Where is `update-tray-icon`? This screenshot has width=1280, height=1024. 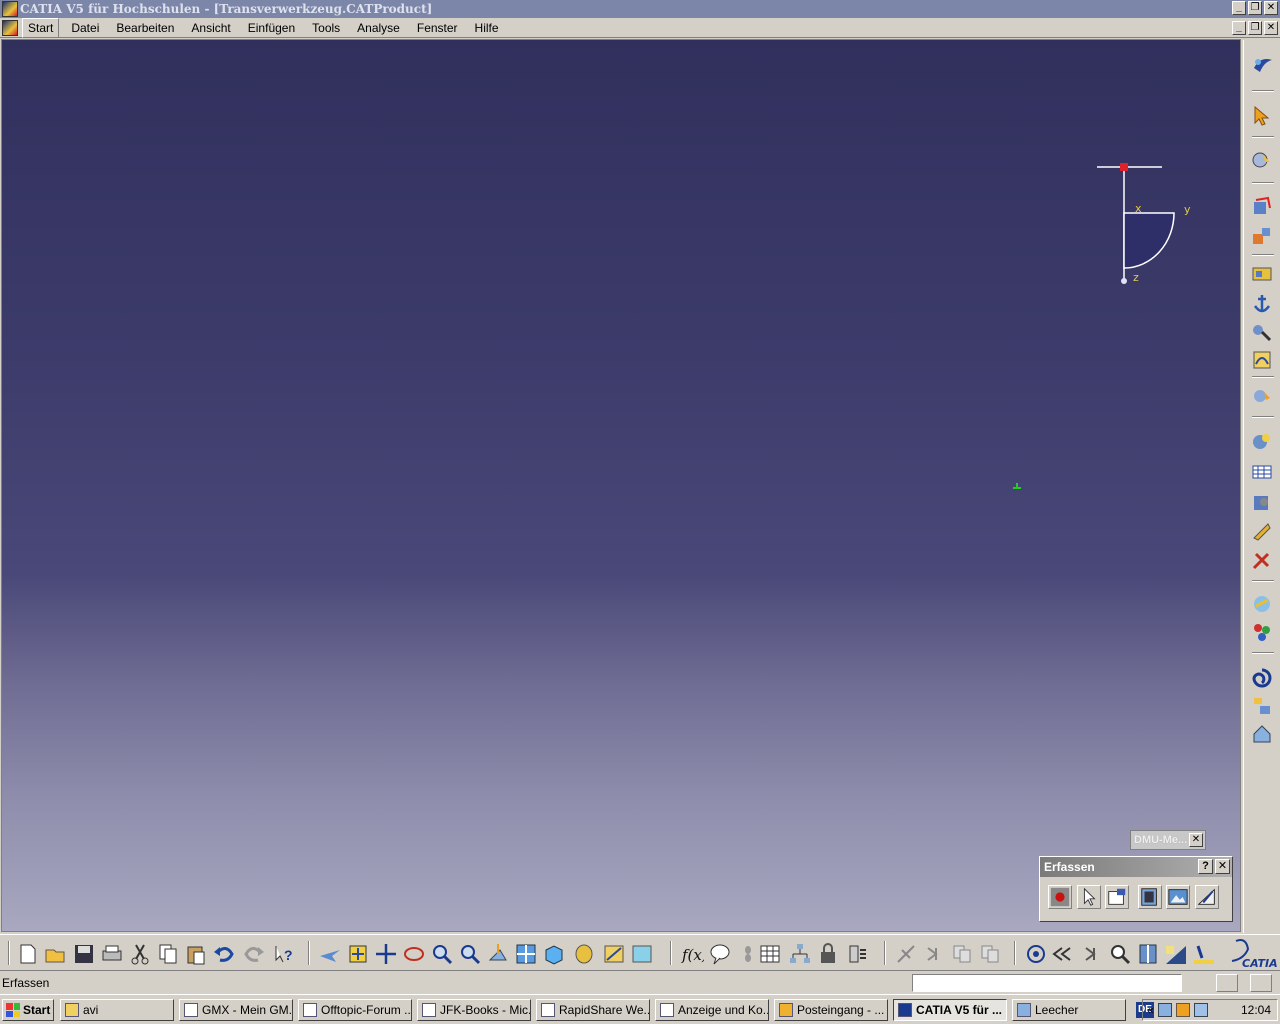
update-tray-icon is located at coordinates (1182, 1010).